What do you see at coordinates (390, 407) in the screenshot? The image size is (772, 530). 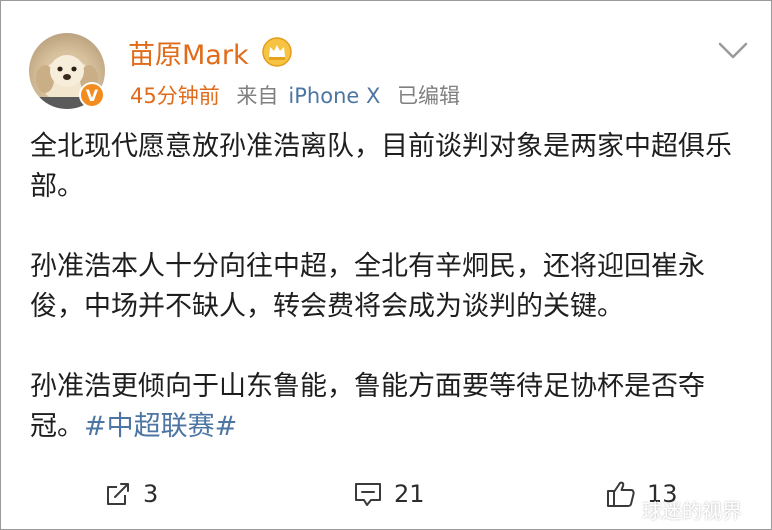 I see `post-paragraph-last: 孙准浩更倾向于山东鲁能，鲁能方面要等待足协杯是否夺冠。#中超联赛#` at bounding box center [390, 407].